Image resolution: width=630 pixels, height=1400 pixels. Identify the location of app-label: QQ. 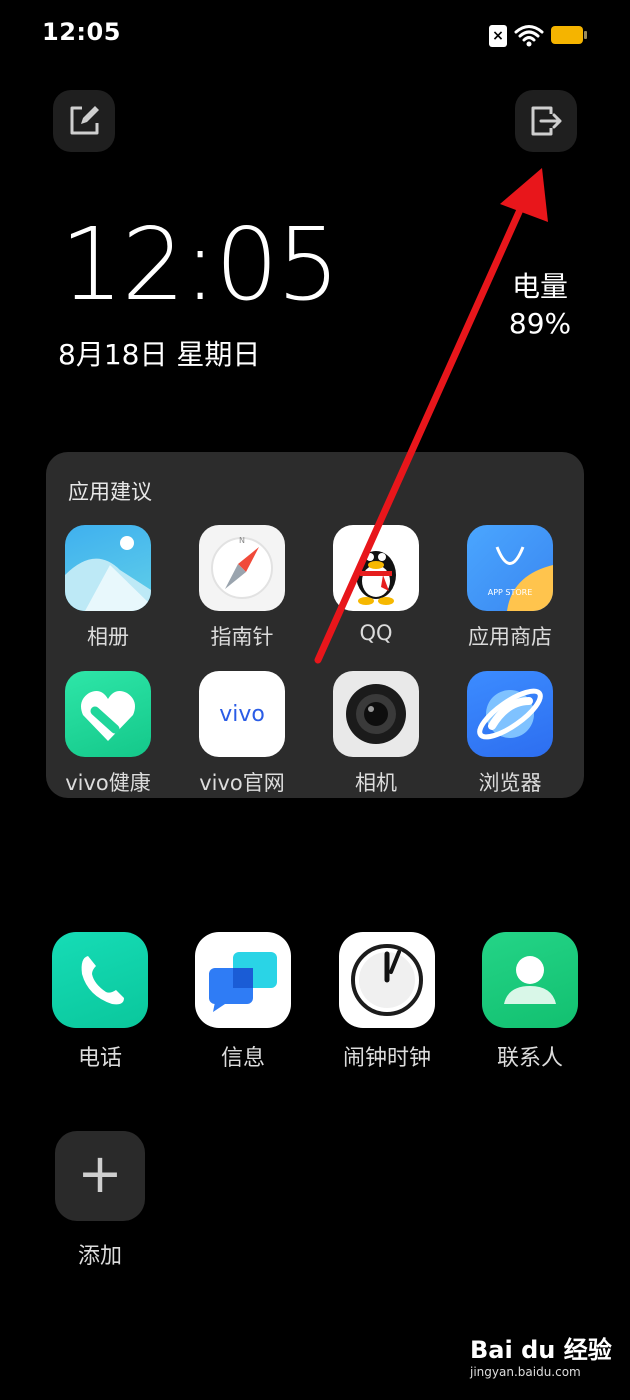
(376, 633).